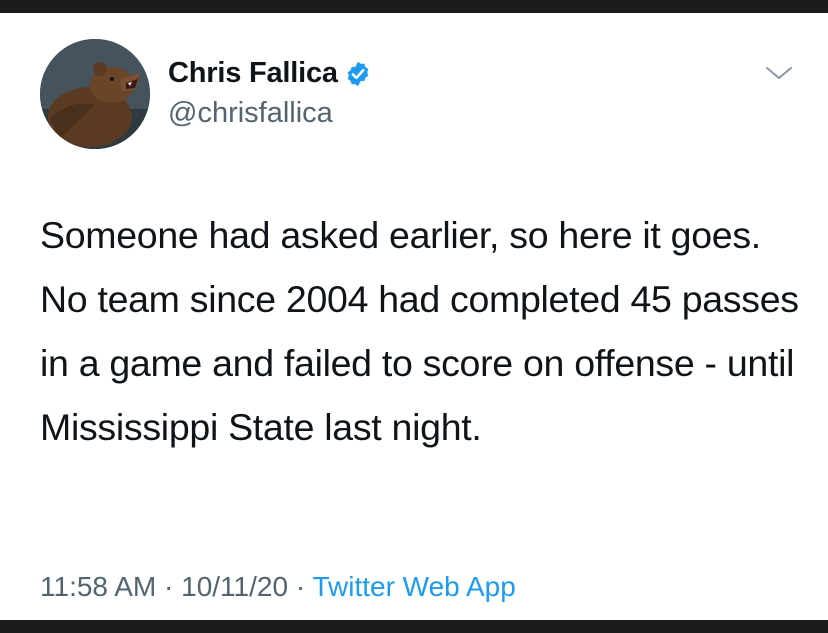  I want to click on bear-avatar-image, so click(95, 94).